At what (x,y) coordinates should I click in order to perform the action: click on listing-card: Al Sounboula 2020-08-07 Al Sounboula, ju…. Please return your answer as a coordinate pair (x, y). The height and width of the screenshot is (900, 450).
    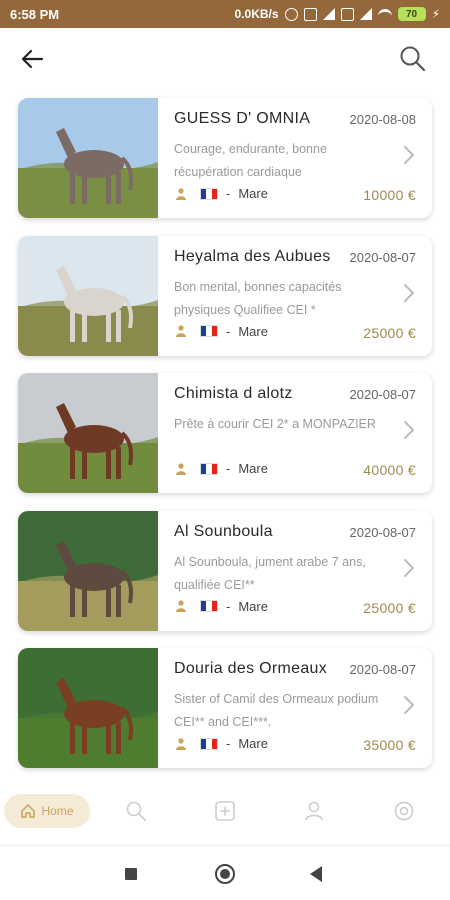
    Looking at the image, I should click on (225, 570).